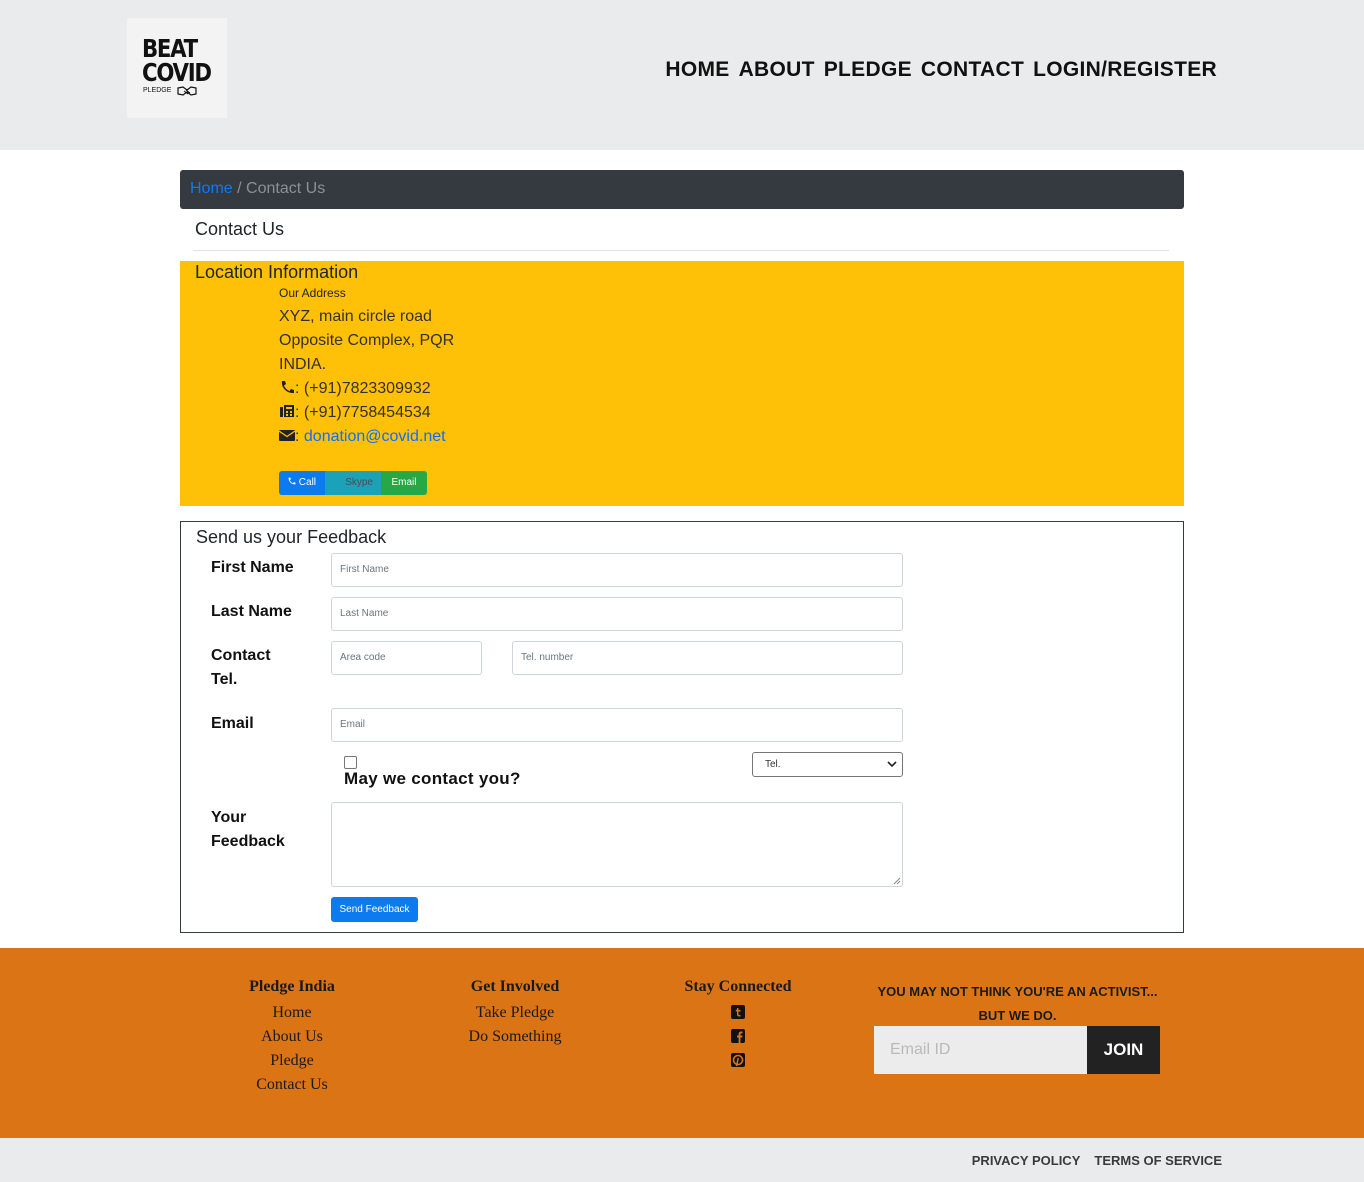 The image size is (1364, 1182). Describe the element at coordinates (363, 388) in the screenshot. I see `phone-number: : (+91)7823309932` at that location.